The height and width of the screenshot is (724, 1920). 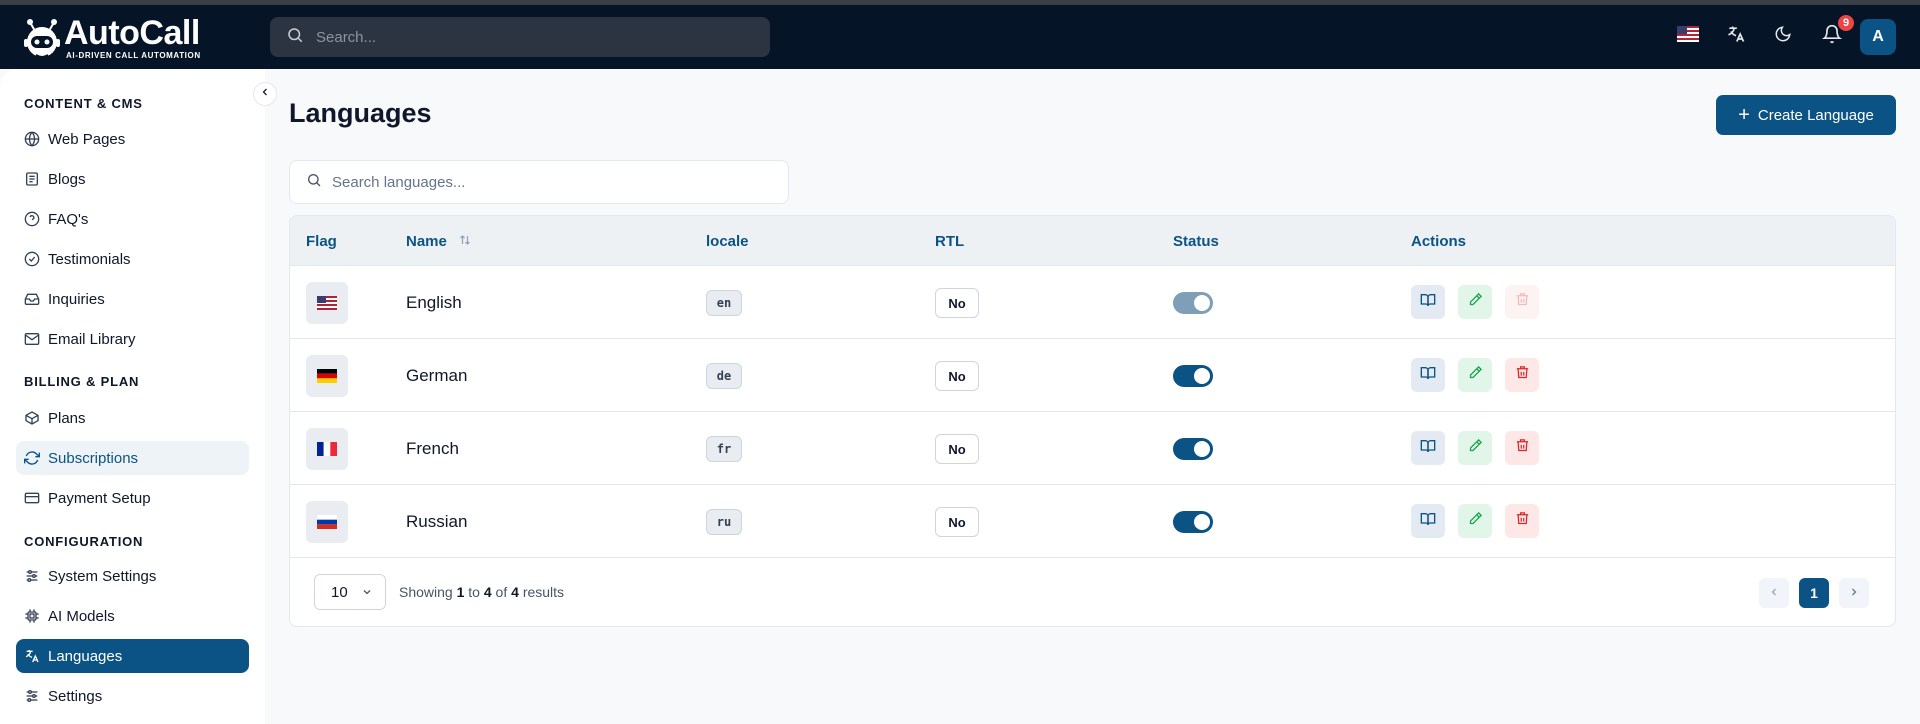 What do you see at coordinates (1814, 593) in the screenshot?
I see `page-button-current: 1` at bounding box center [1814, 593].